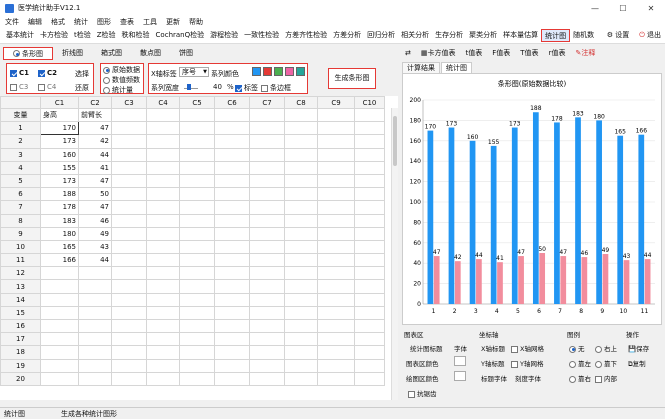  I want to click on c3-checkbox: C3, so click(19, 87).